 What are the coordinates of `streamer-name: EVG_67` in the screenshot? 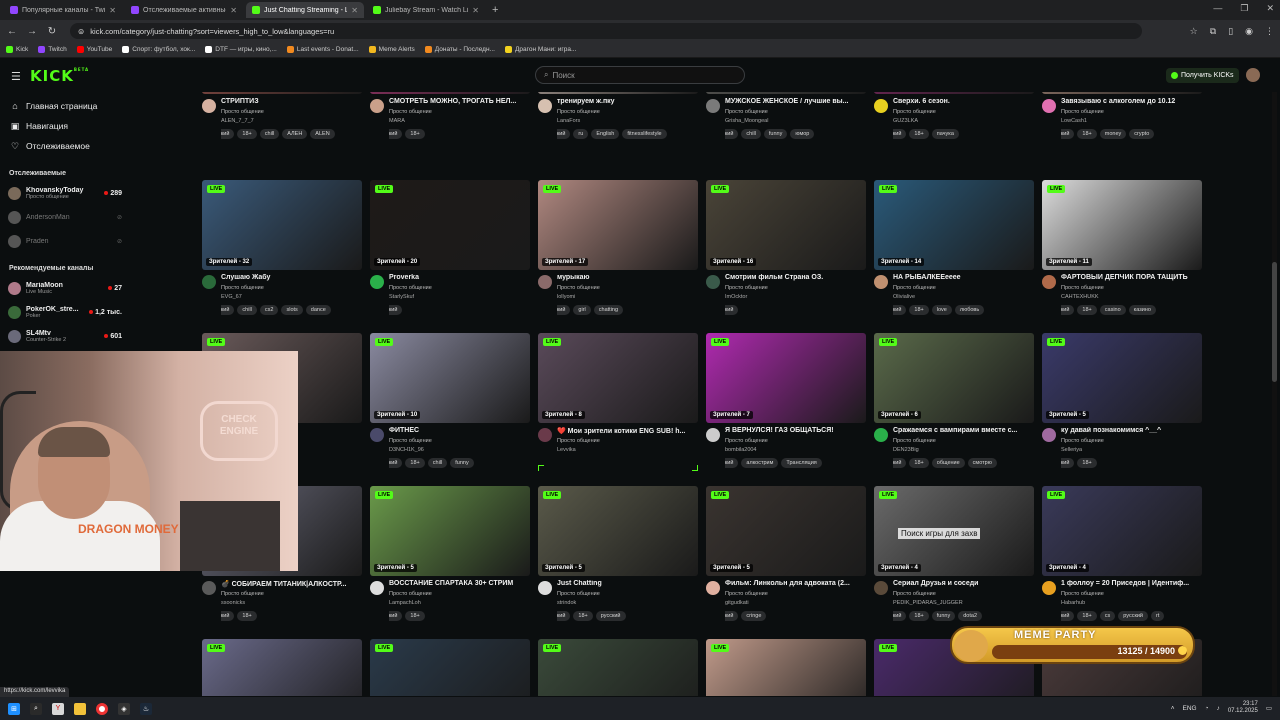 It's located at (292, 297).